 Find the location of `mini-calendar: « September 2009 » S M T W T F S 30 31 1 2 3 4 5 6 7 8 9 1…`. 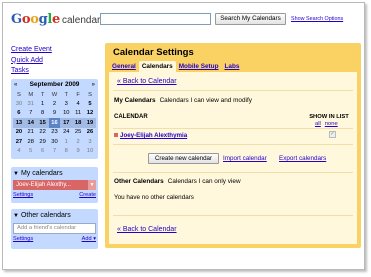

mini-calendar: « September 2009 » S M T W T F S 30 31 1 2 3 4 5 6 7 8 9 1… is located at coordinates (54, 119).